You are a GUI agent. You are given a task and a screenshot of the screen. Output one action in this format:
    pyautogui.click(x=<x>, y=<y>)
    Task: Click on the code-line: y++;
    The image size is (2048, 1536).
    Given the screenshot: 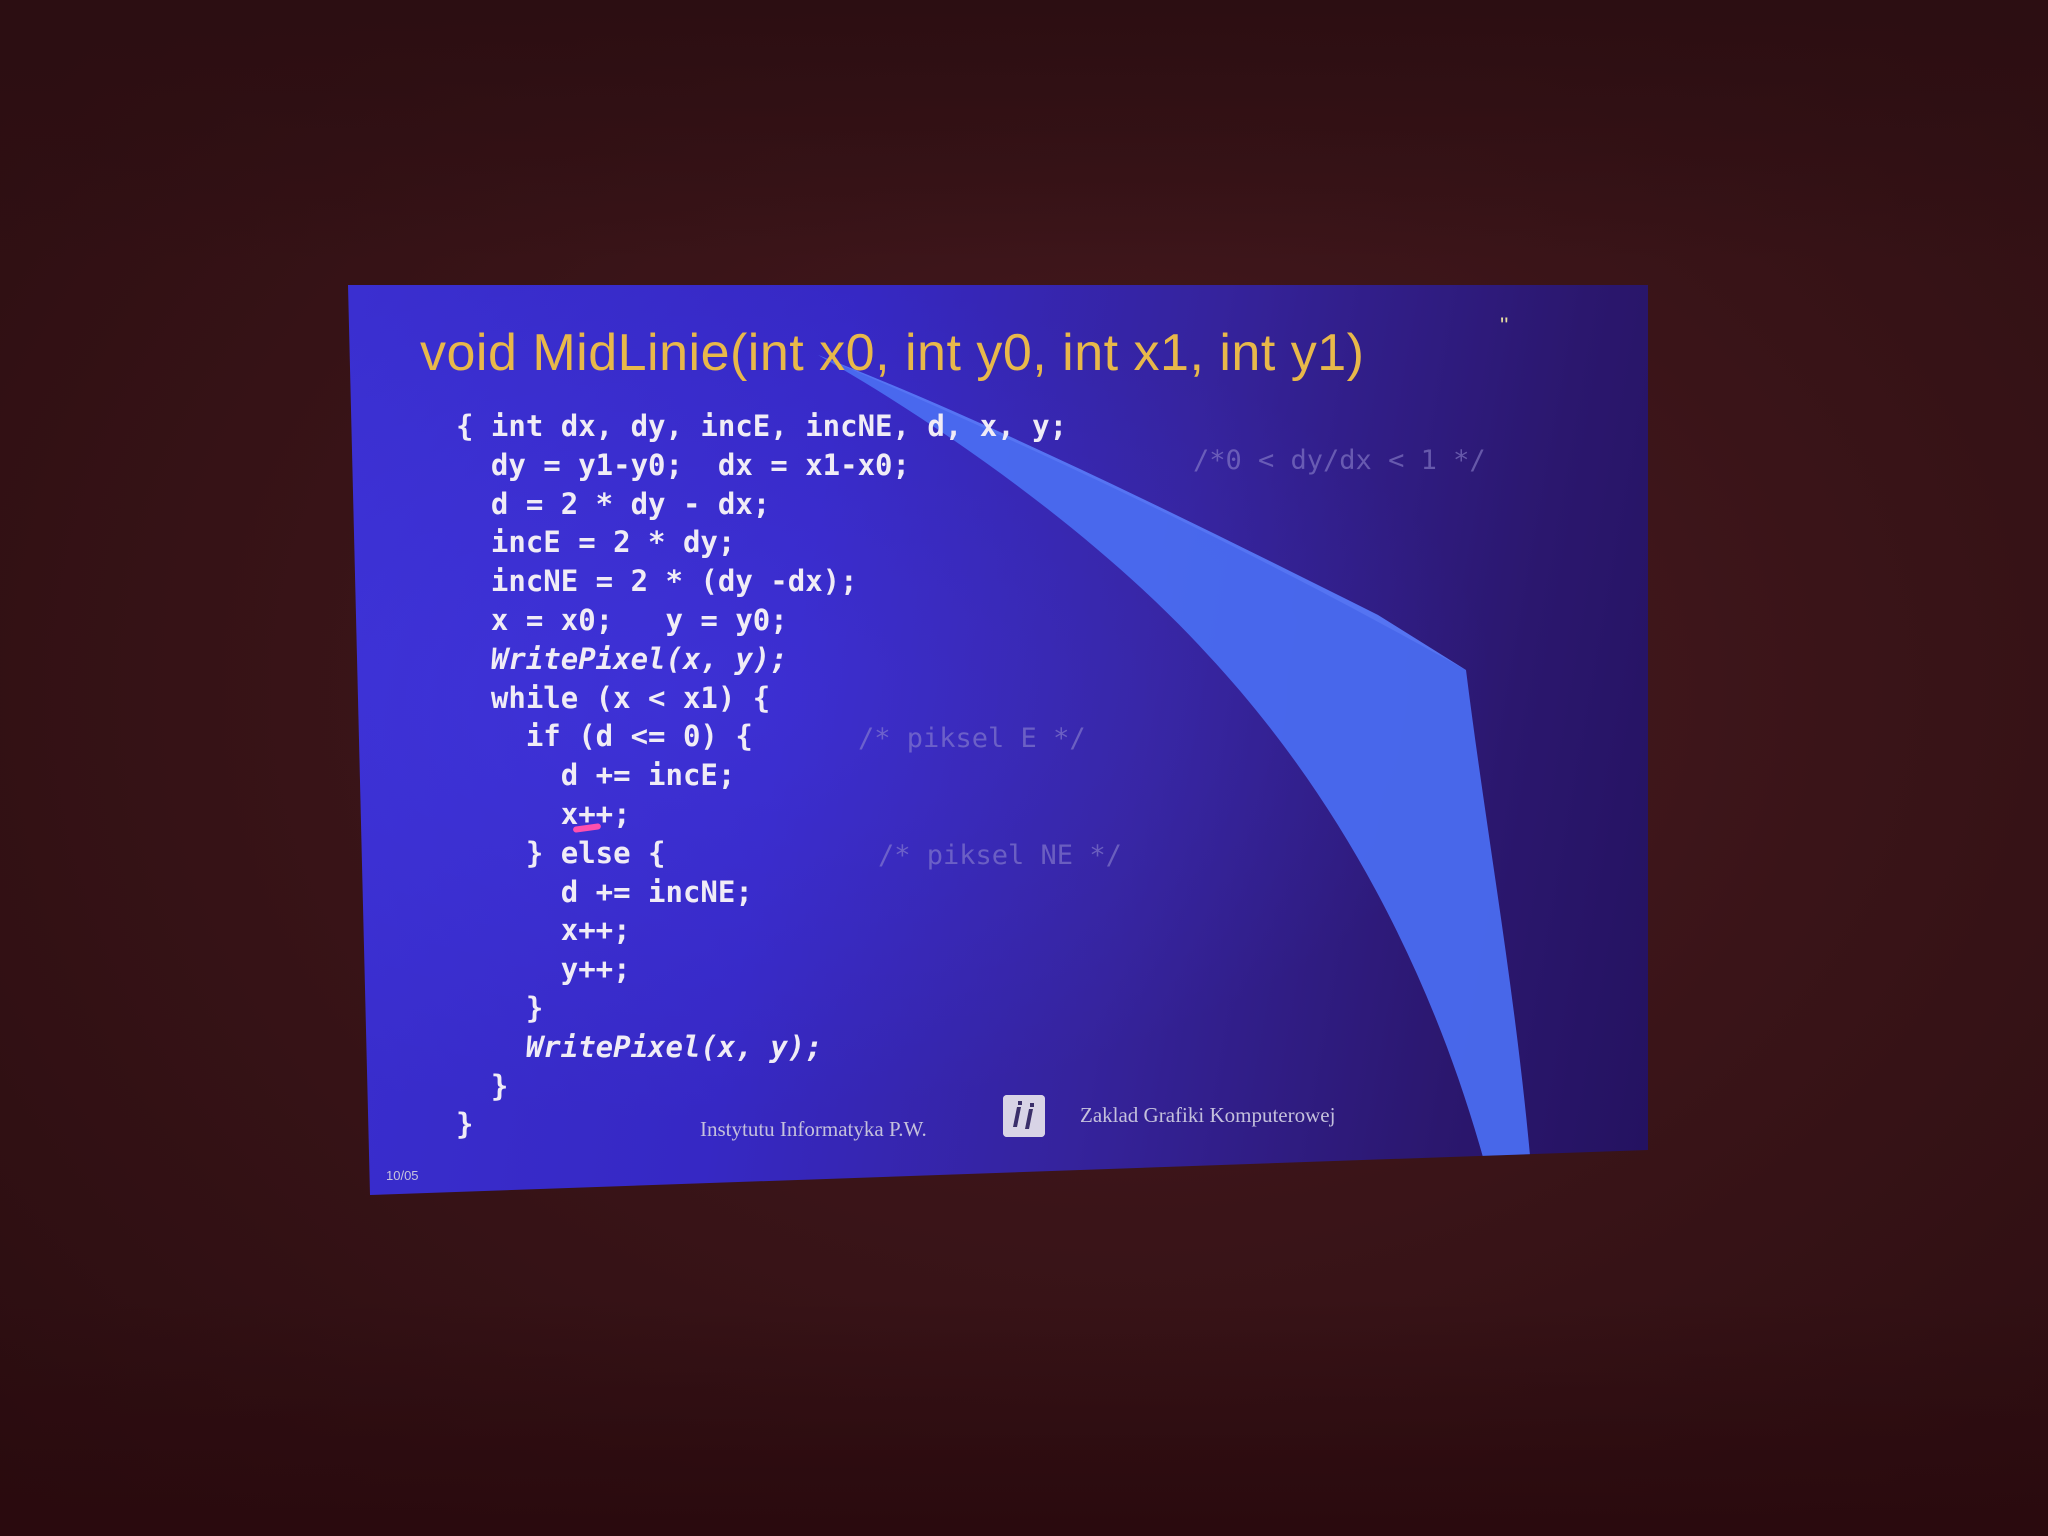 What is the action you would take?
    pyautogui.click(x=543, y=969)
    